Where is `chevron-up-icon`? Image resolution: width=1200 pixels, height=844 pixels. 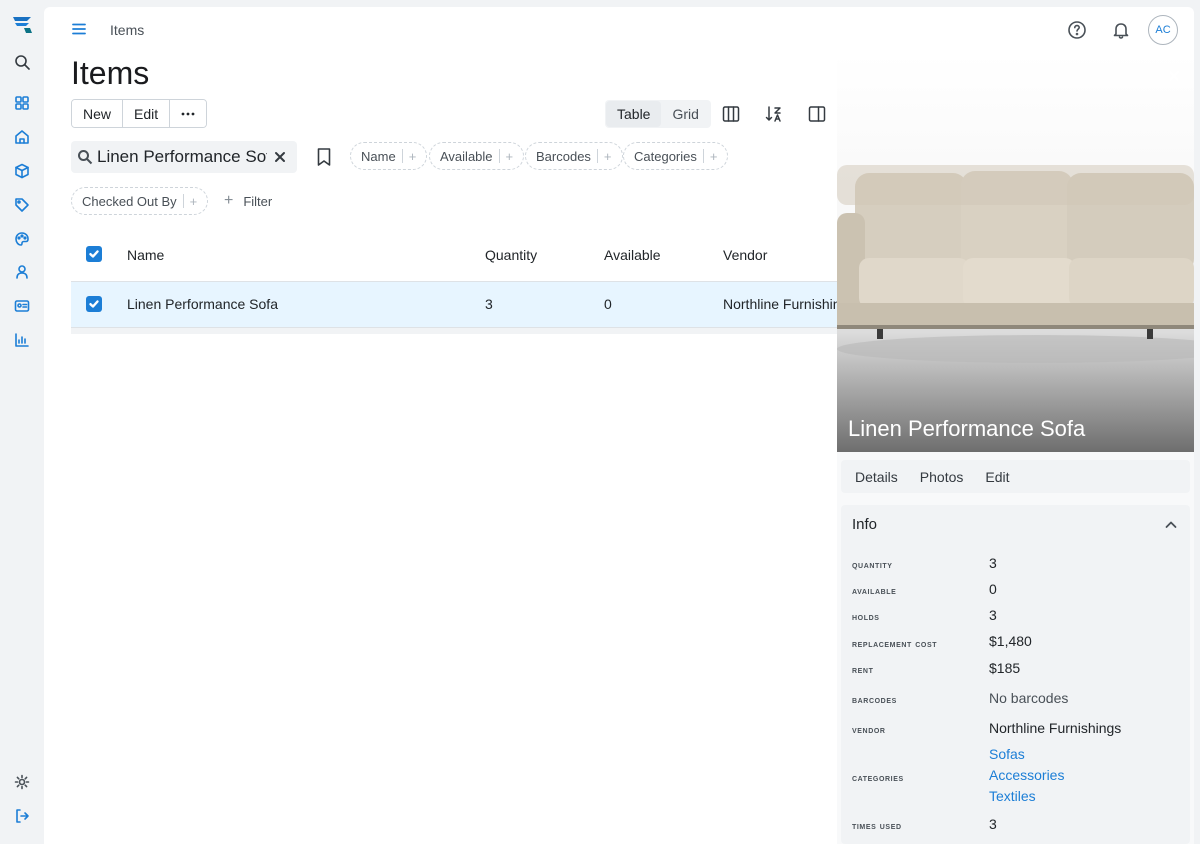
chevron-up-icon is located at coordinates (1171, 525).